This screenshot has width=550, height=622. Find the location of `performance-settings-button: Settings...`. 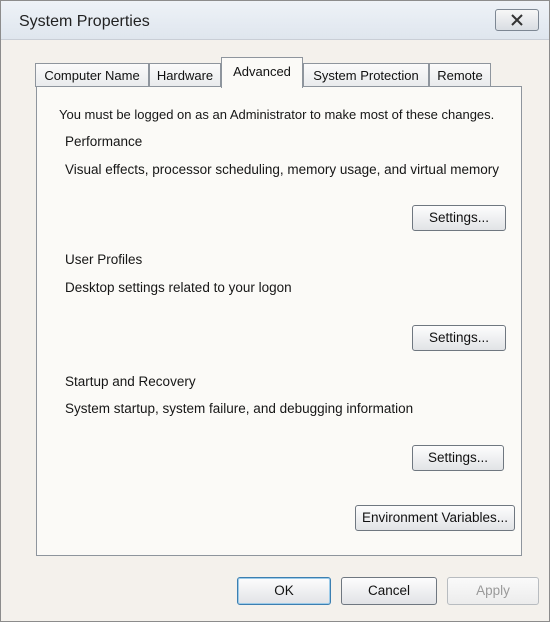

performance-settings-button: Settings... is located at coordinates (459, 218).